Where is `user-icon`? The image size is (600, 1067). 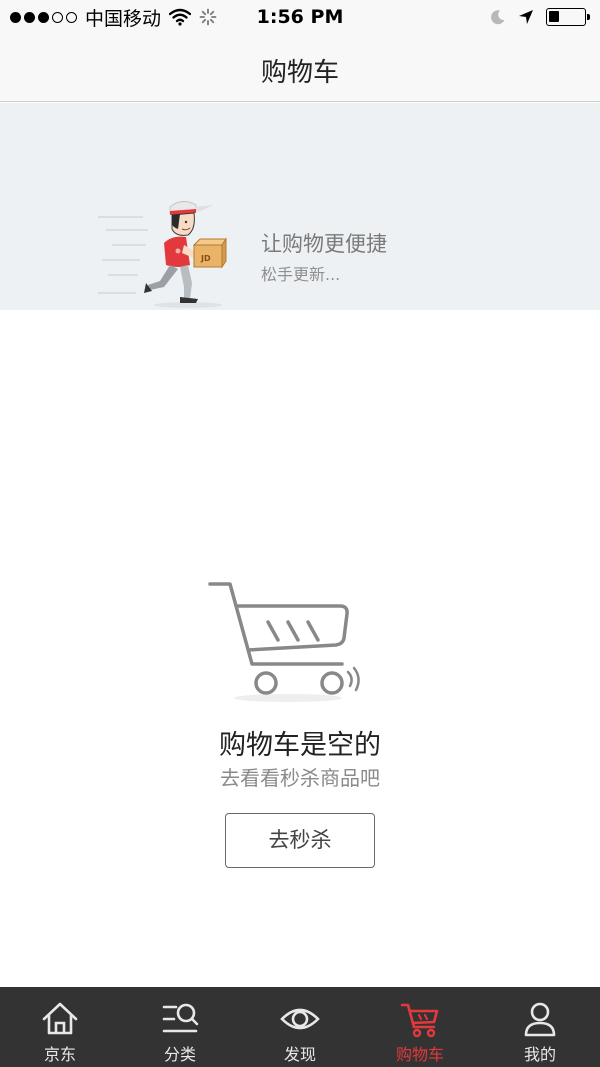 user-icon is located at coordinates (540, 1019).